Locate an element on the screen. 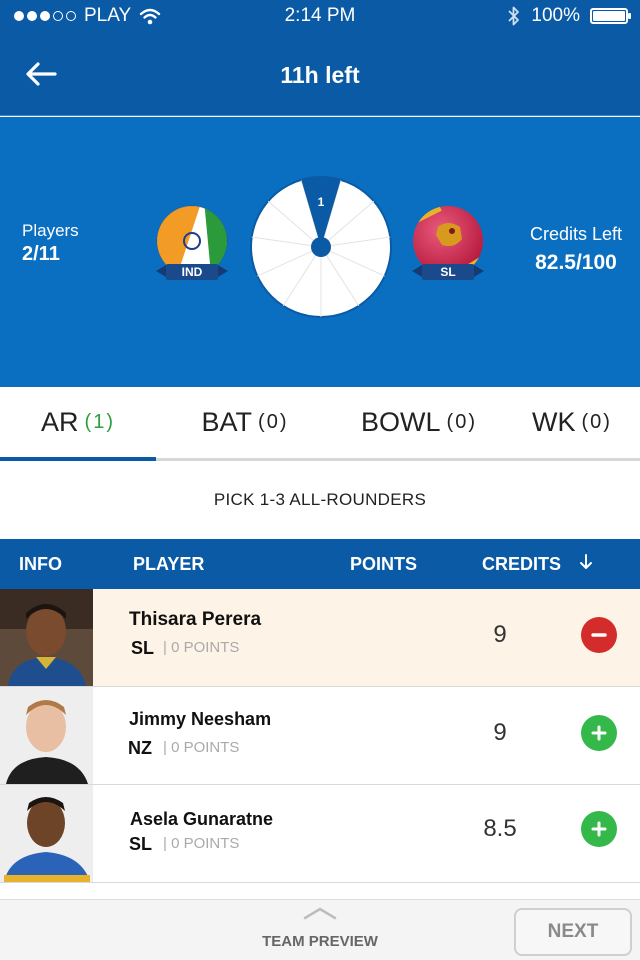  player-table-header: INFO PLAYER POINTS CREDITS is located at coordinates (320, 564).